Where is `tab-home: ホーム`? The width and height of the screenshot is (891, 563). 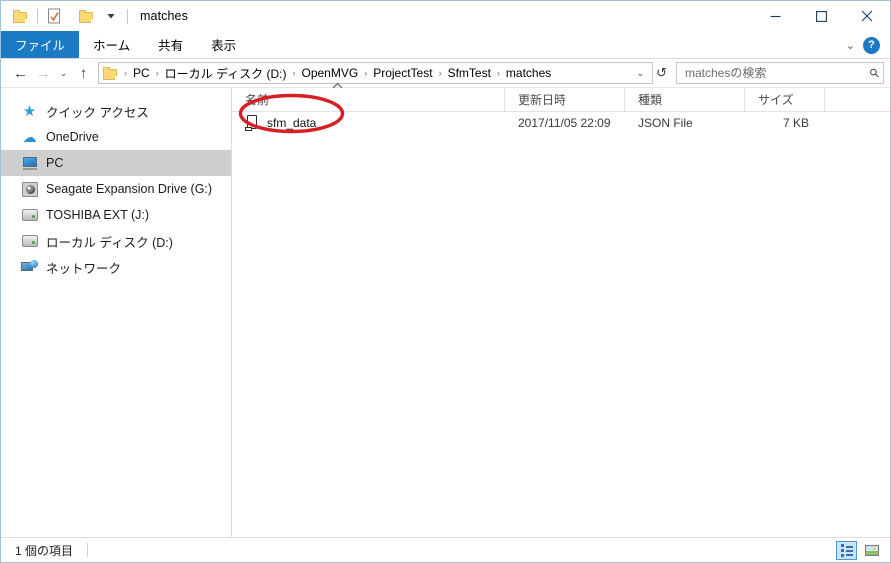 tab-home: ホーム is located at coordinates (111, 44).